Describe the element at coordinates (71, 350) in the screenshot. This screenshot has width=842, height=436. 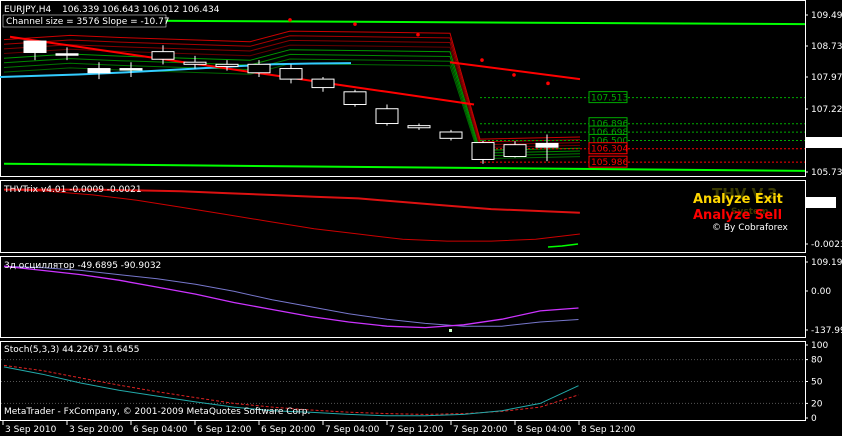
I see `stoch-panel-title: Stoch(5,3,3) 44.2267 31.6455` at that location.